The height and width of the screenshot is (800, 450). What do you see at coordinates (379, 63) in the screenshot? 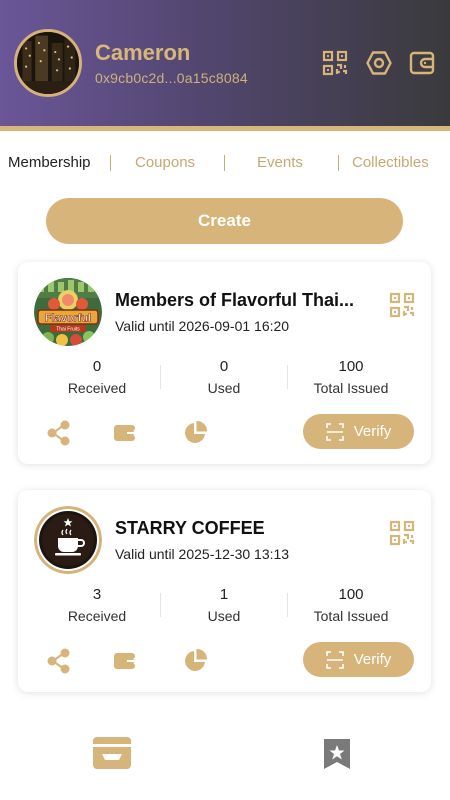
I see `settings-icon` at bounding box center [379, 63].